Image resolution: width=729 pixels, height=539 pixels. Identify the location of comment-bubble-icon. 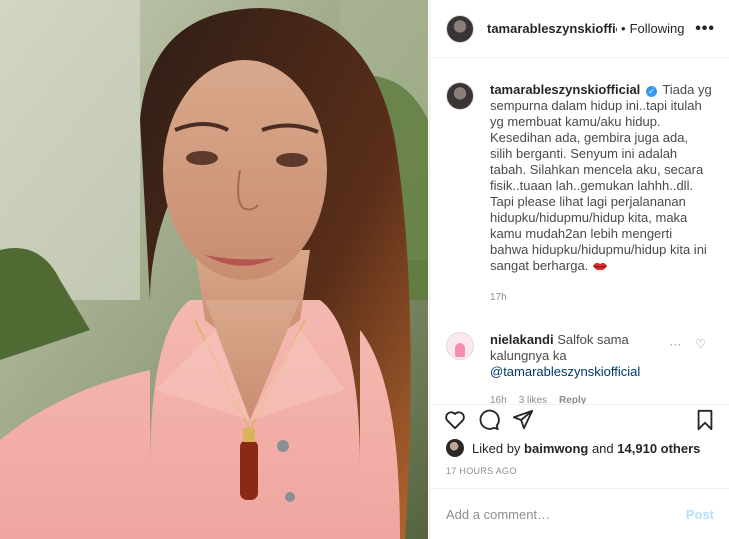
(489, 420).